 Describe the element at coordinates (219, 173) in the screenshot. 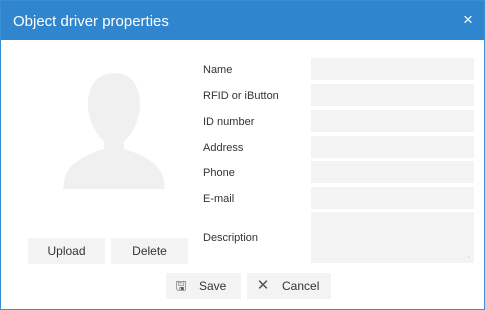

I see `phone-label: Phone` at that location.